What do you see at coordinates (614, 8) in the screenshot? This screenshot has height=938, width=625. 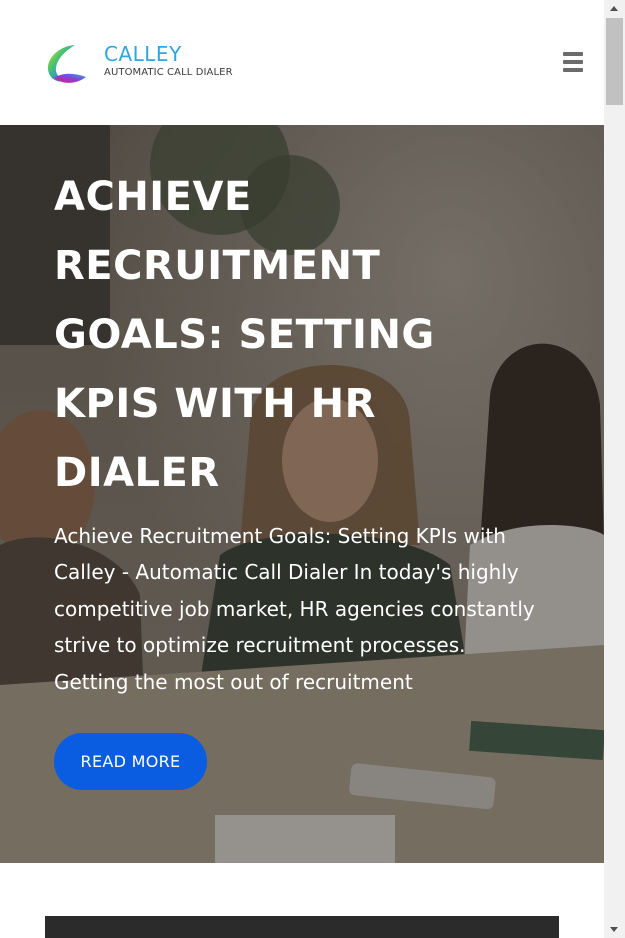 I see `scroll-up-arrow-icon` at bounding box center [614, 8].